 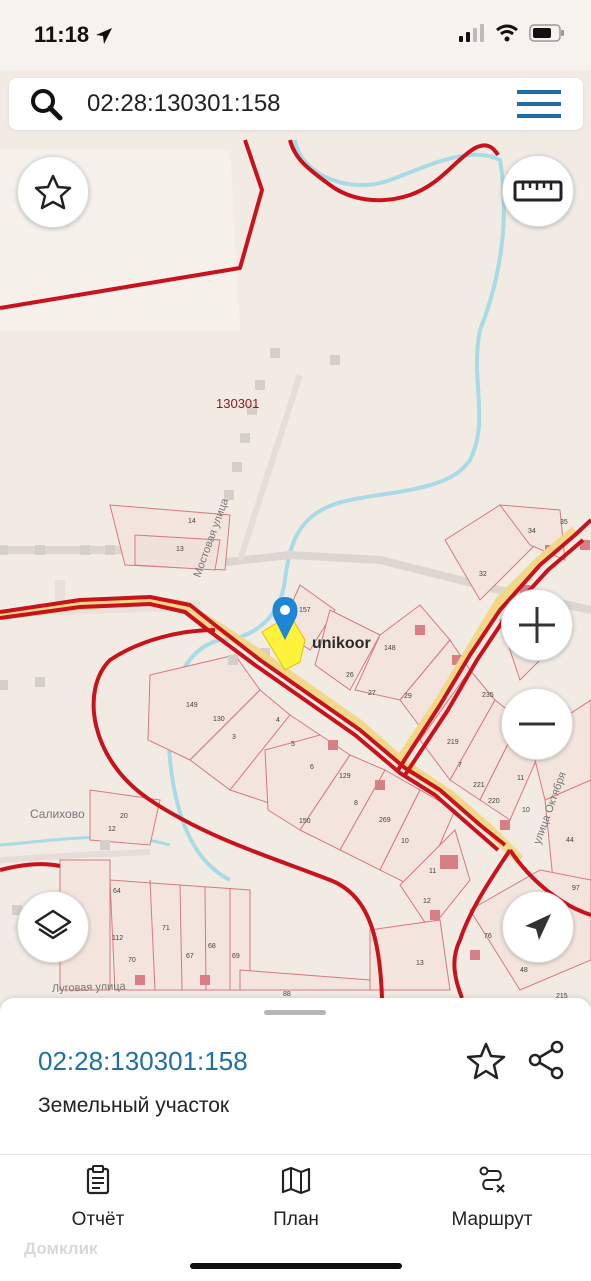 I want to click on plot-number: 26, so click(x=350, y=675).